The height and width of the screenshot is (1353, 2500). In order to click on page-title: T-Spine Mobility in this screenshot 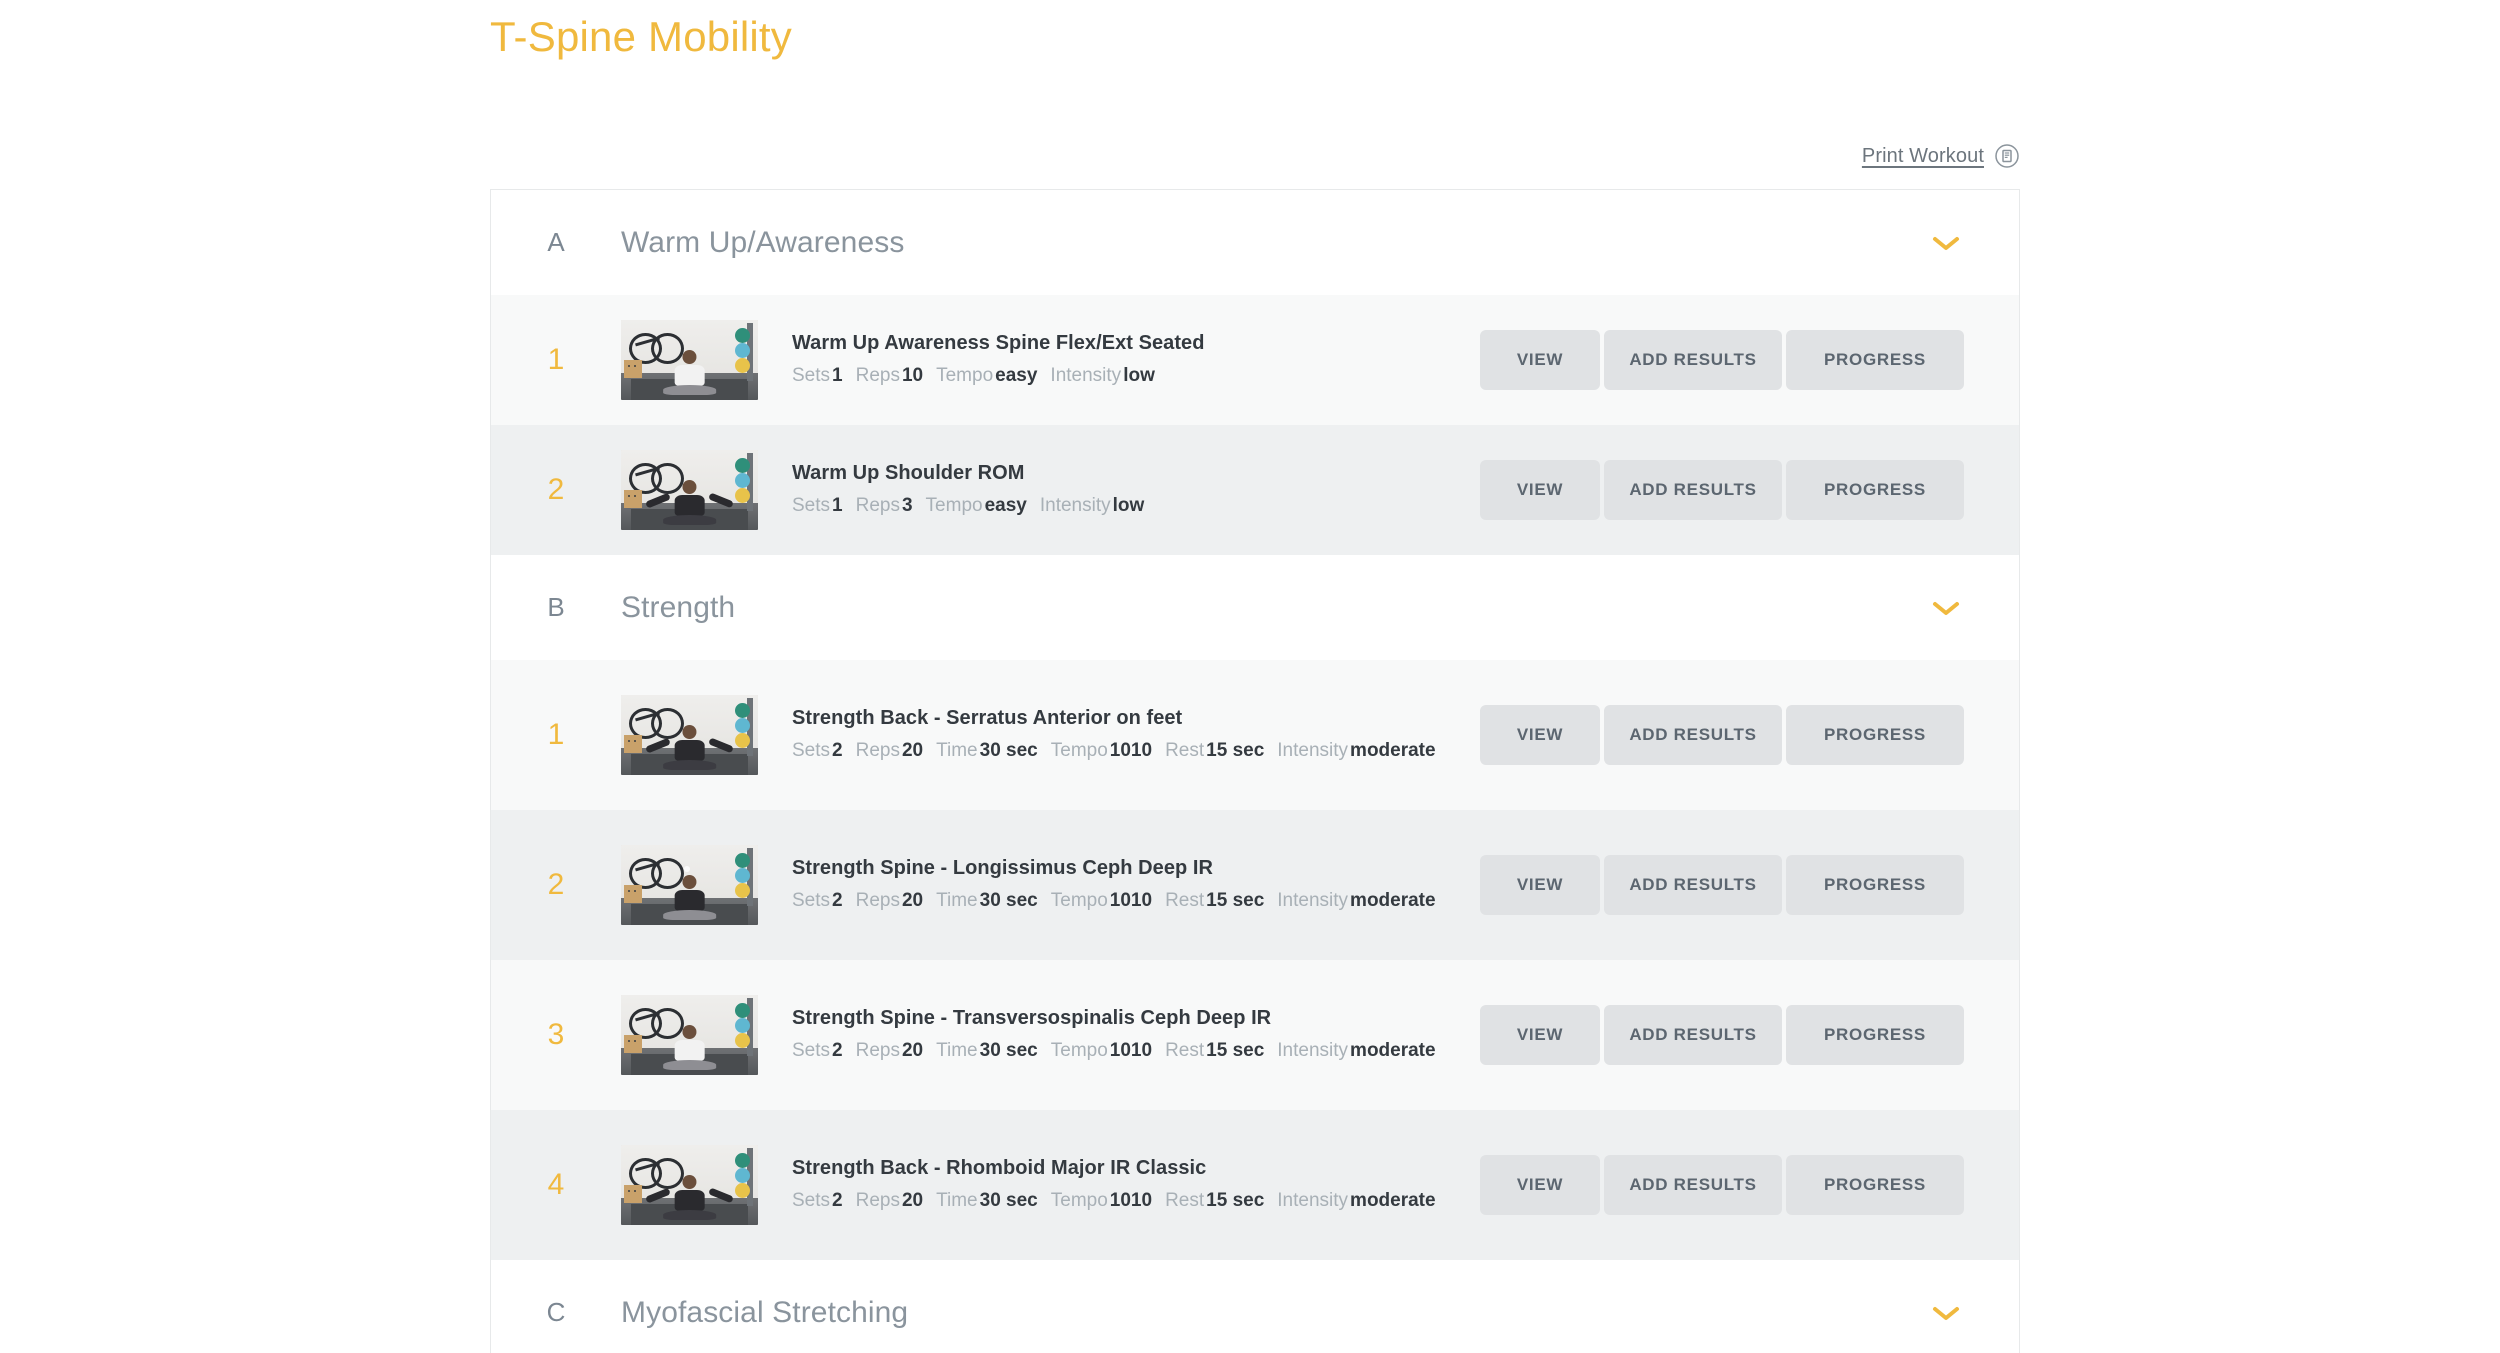, I will do `click(641, 36)`.